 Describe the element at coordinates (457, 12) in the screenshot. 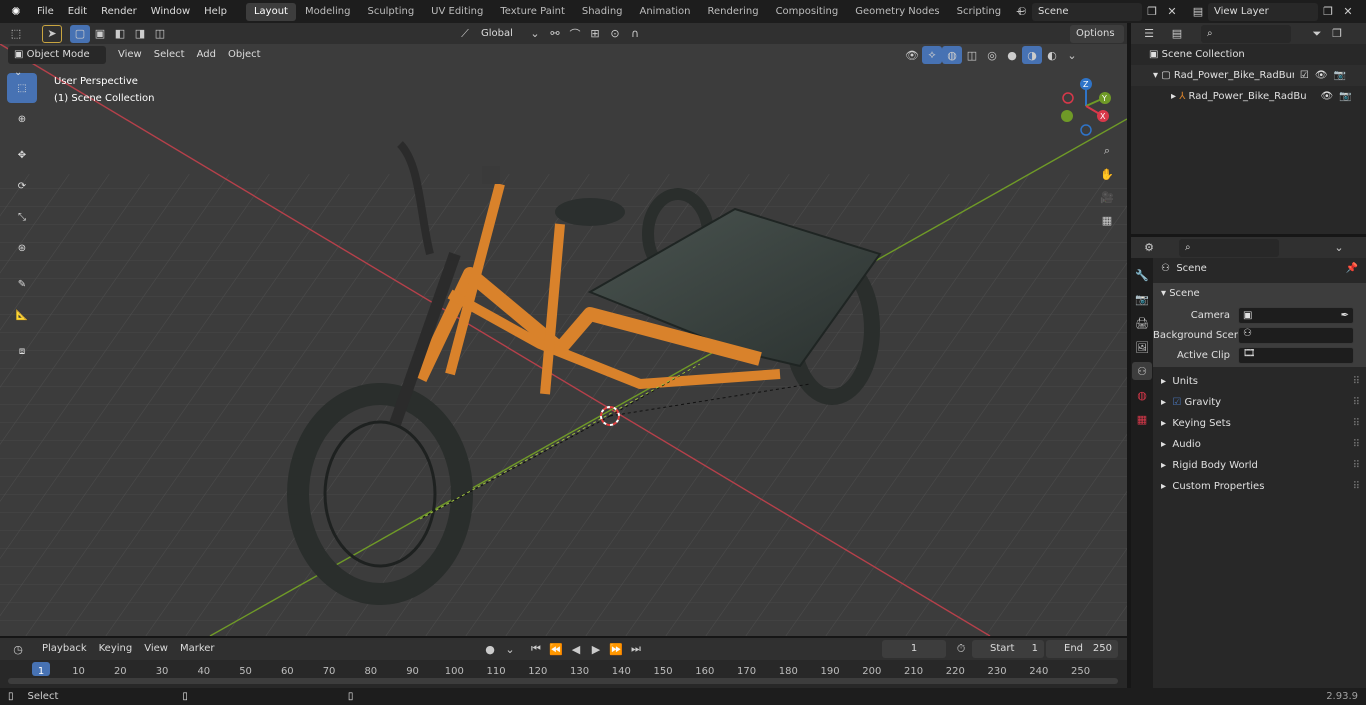

I see `tab-uv-editing: UV Editing` at that location.